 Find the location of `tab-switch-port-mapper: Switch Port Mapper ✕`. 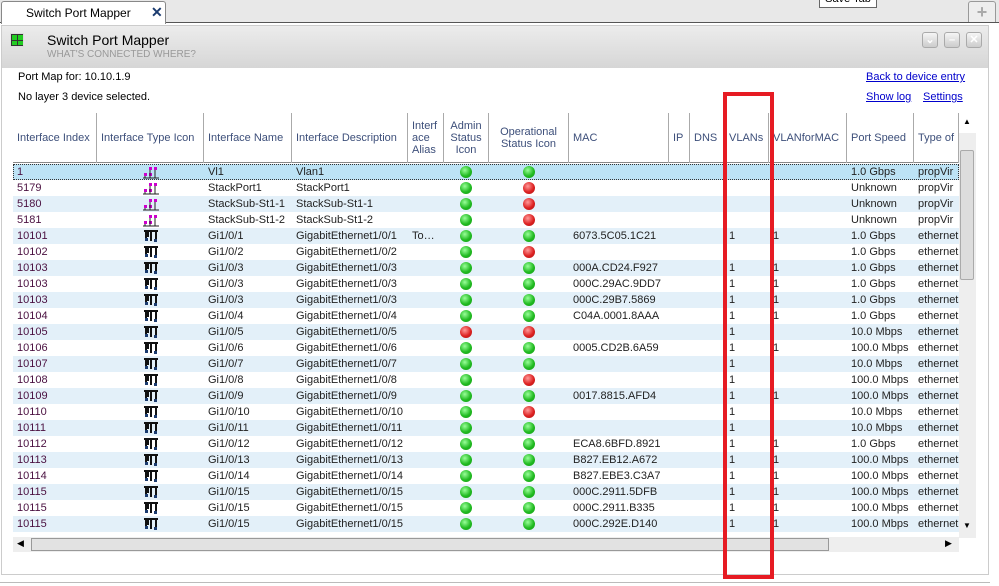

tab-switch-port-mapper: Switch Port Mapper ✕ is located at coordinates (83, 12).